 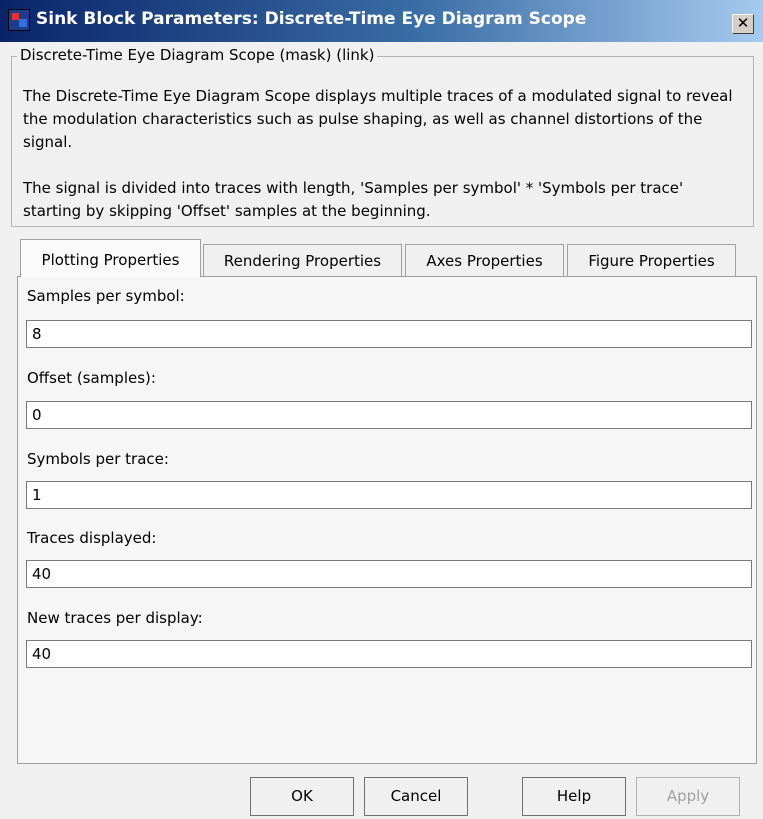 I want to click on tab-plotting-properties: Plotting Properties, so click(x=110, y=258).